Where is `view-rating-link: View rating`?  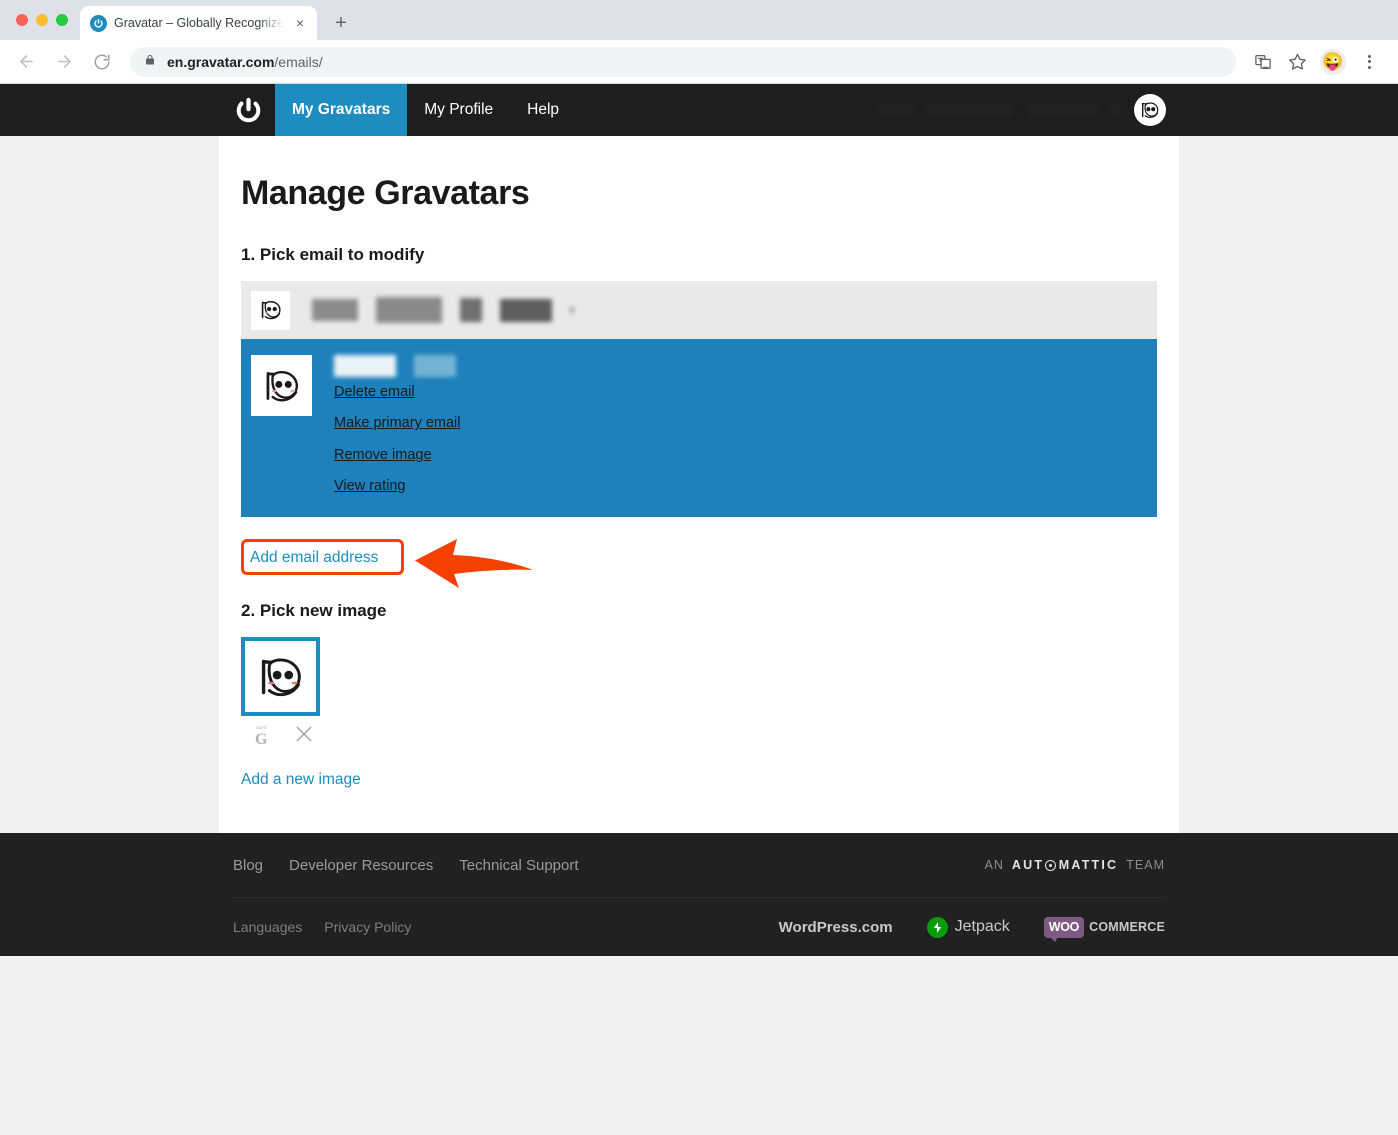 view-rating-link: View rating is located at coordinates (397, 486).